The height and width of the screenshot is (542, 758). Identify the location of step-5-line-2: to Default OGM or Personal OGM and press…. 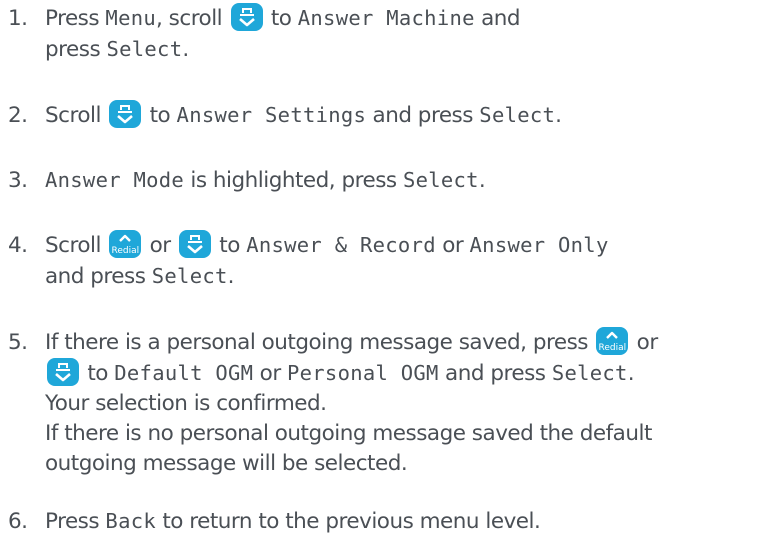
(383, 373).